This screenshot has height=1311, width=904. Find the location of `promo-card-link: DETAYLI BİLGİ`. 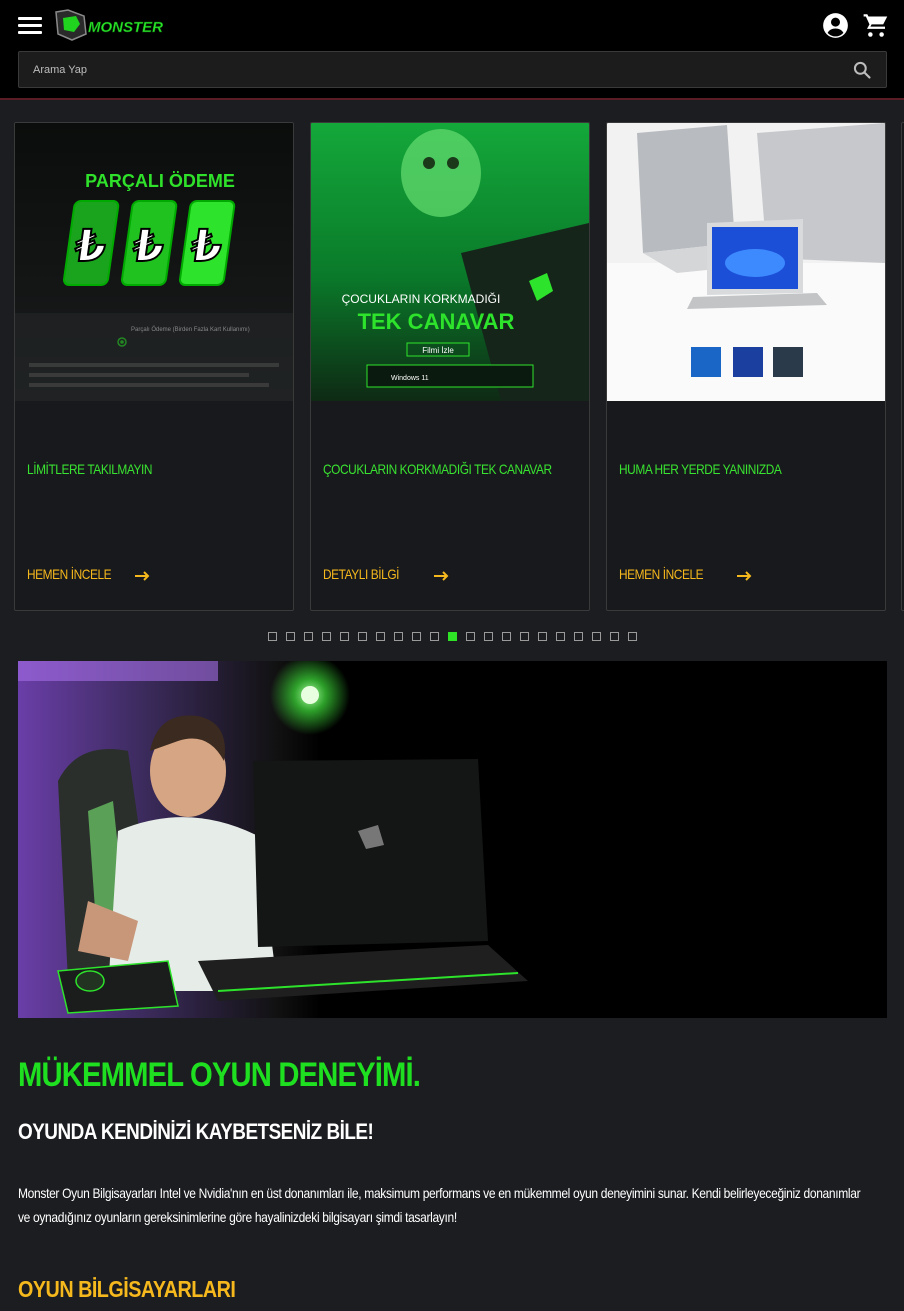

promo-card-link: DETAYLI BİLGİ is located at coordinates (386, 574).